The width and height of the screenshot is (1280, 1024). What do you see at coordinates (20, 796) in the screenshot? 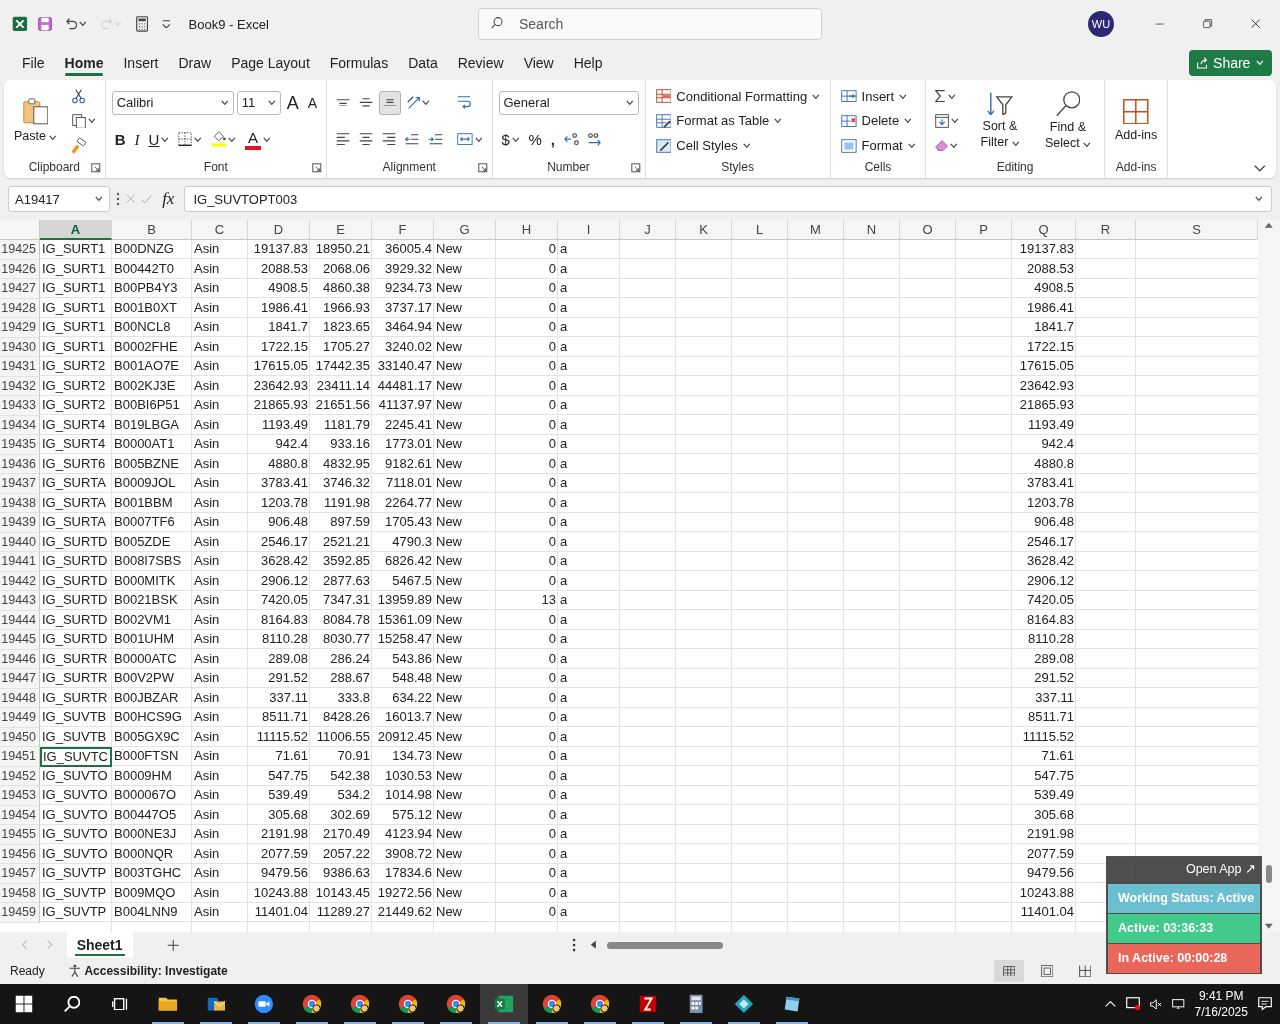
I see `row-header: 19453` at bounding box center [20, 796].